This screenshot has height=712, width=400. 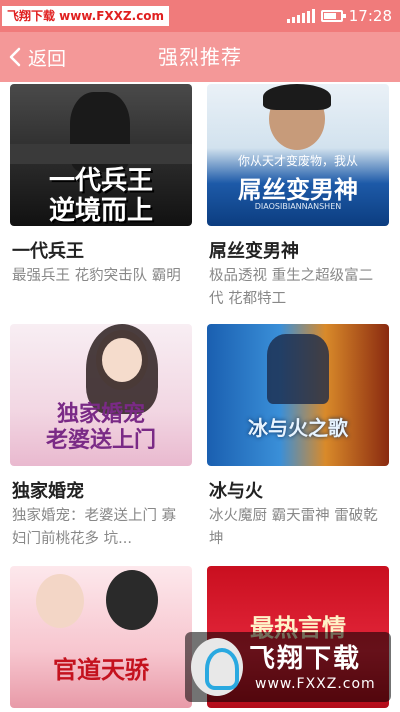 I want to click on cover-title: 官道天骄, so click(x=101, y=670).